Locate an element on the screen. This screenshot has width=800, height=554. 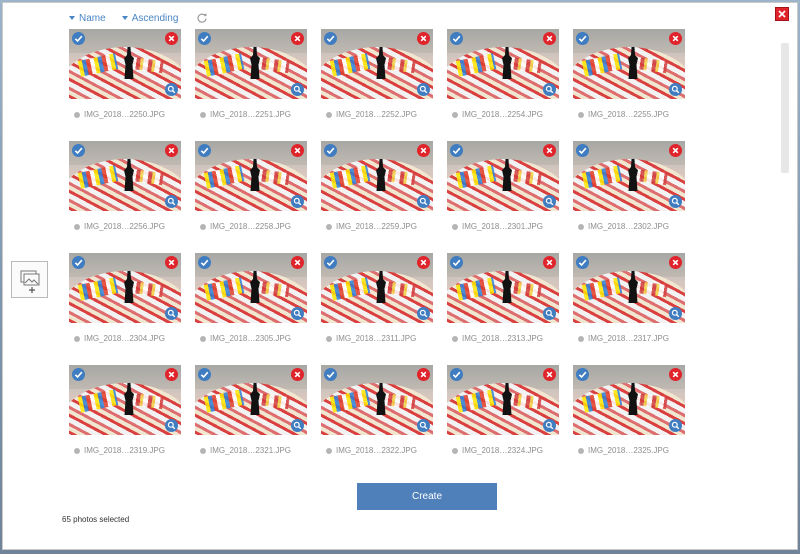
photo-card: IMG_2018…2256.JPG is located at coordinates (125, 186).